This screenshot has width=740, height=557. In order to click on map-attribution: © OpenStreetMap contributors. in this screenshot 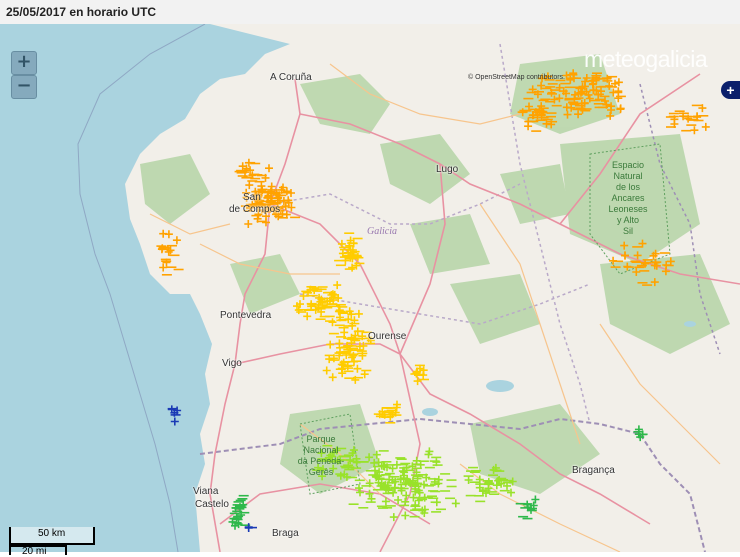, I will do `click(516, 77)`.